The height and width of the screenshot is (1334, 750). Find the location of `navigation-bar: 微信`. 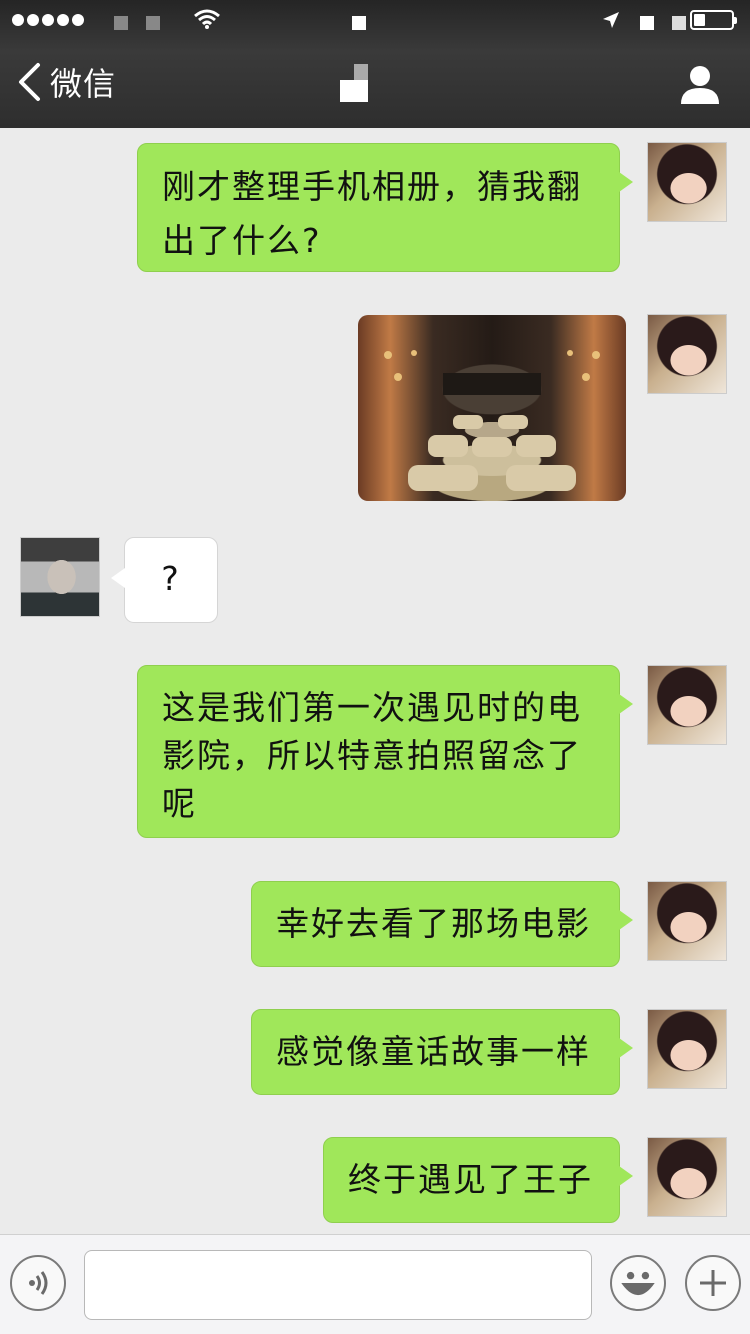

navigation-bar: 微信 is located at coordinates (375, 84).